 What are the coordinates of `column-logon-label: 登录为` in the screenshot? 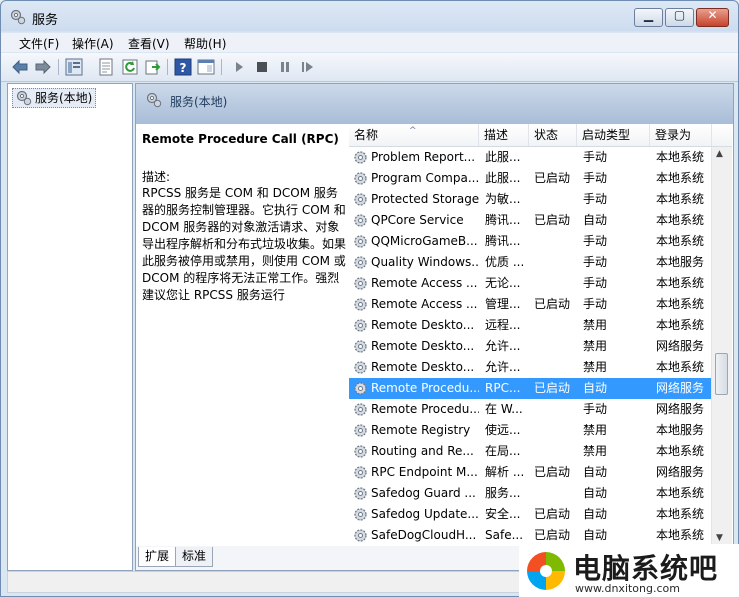 It's located at (673, 135).